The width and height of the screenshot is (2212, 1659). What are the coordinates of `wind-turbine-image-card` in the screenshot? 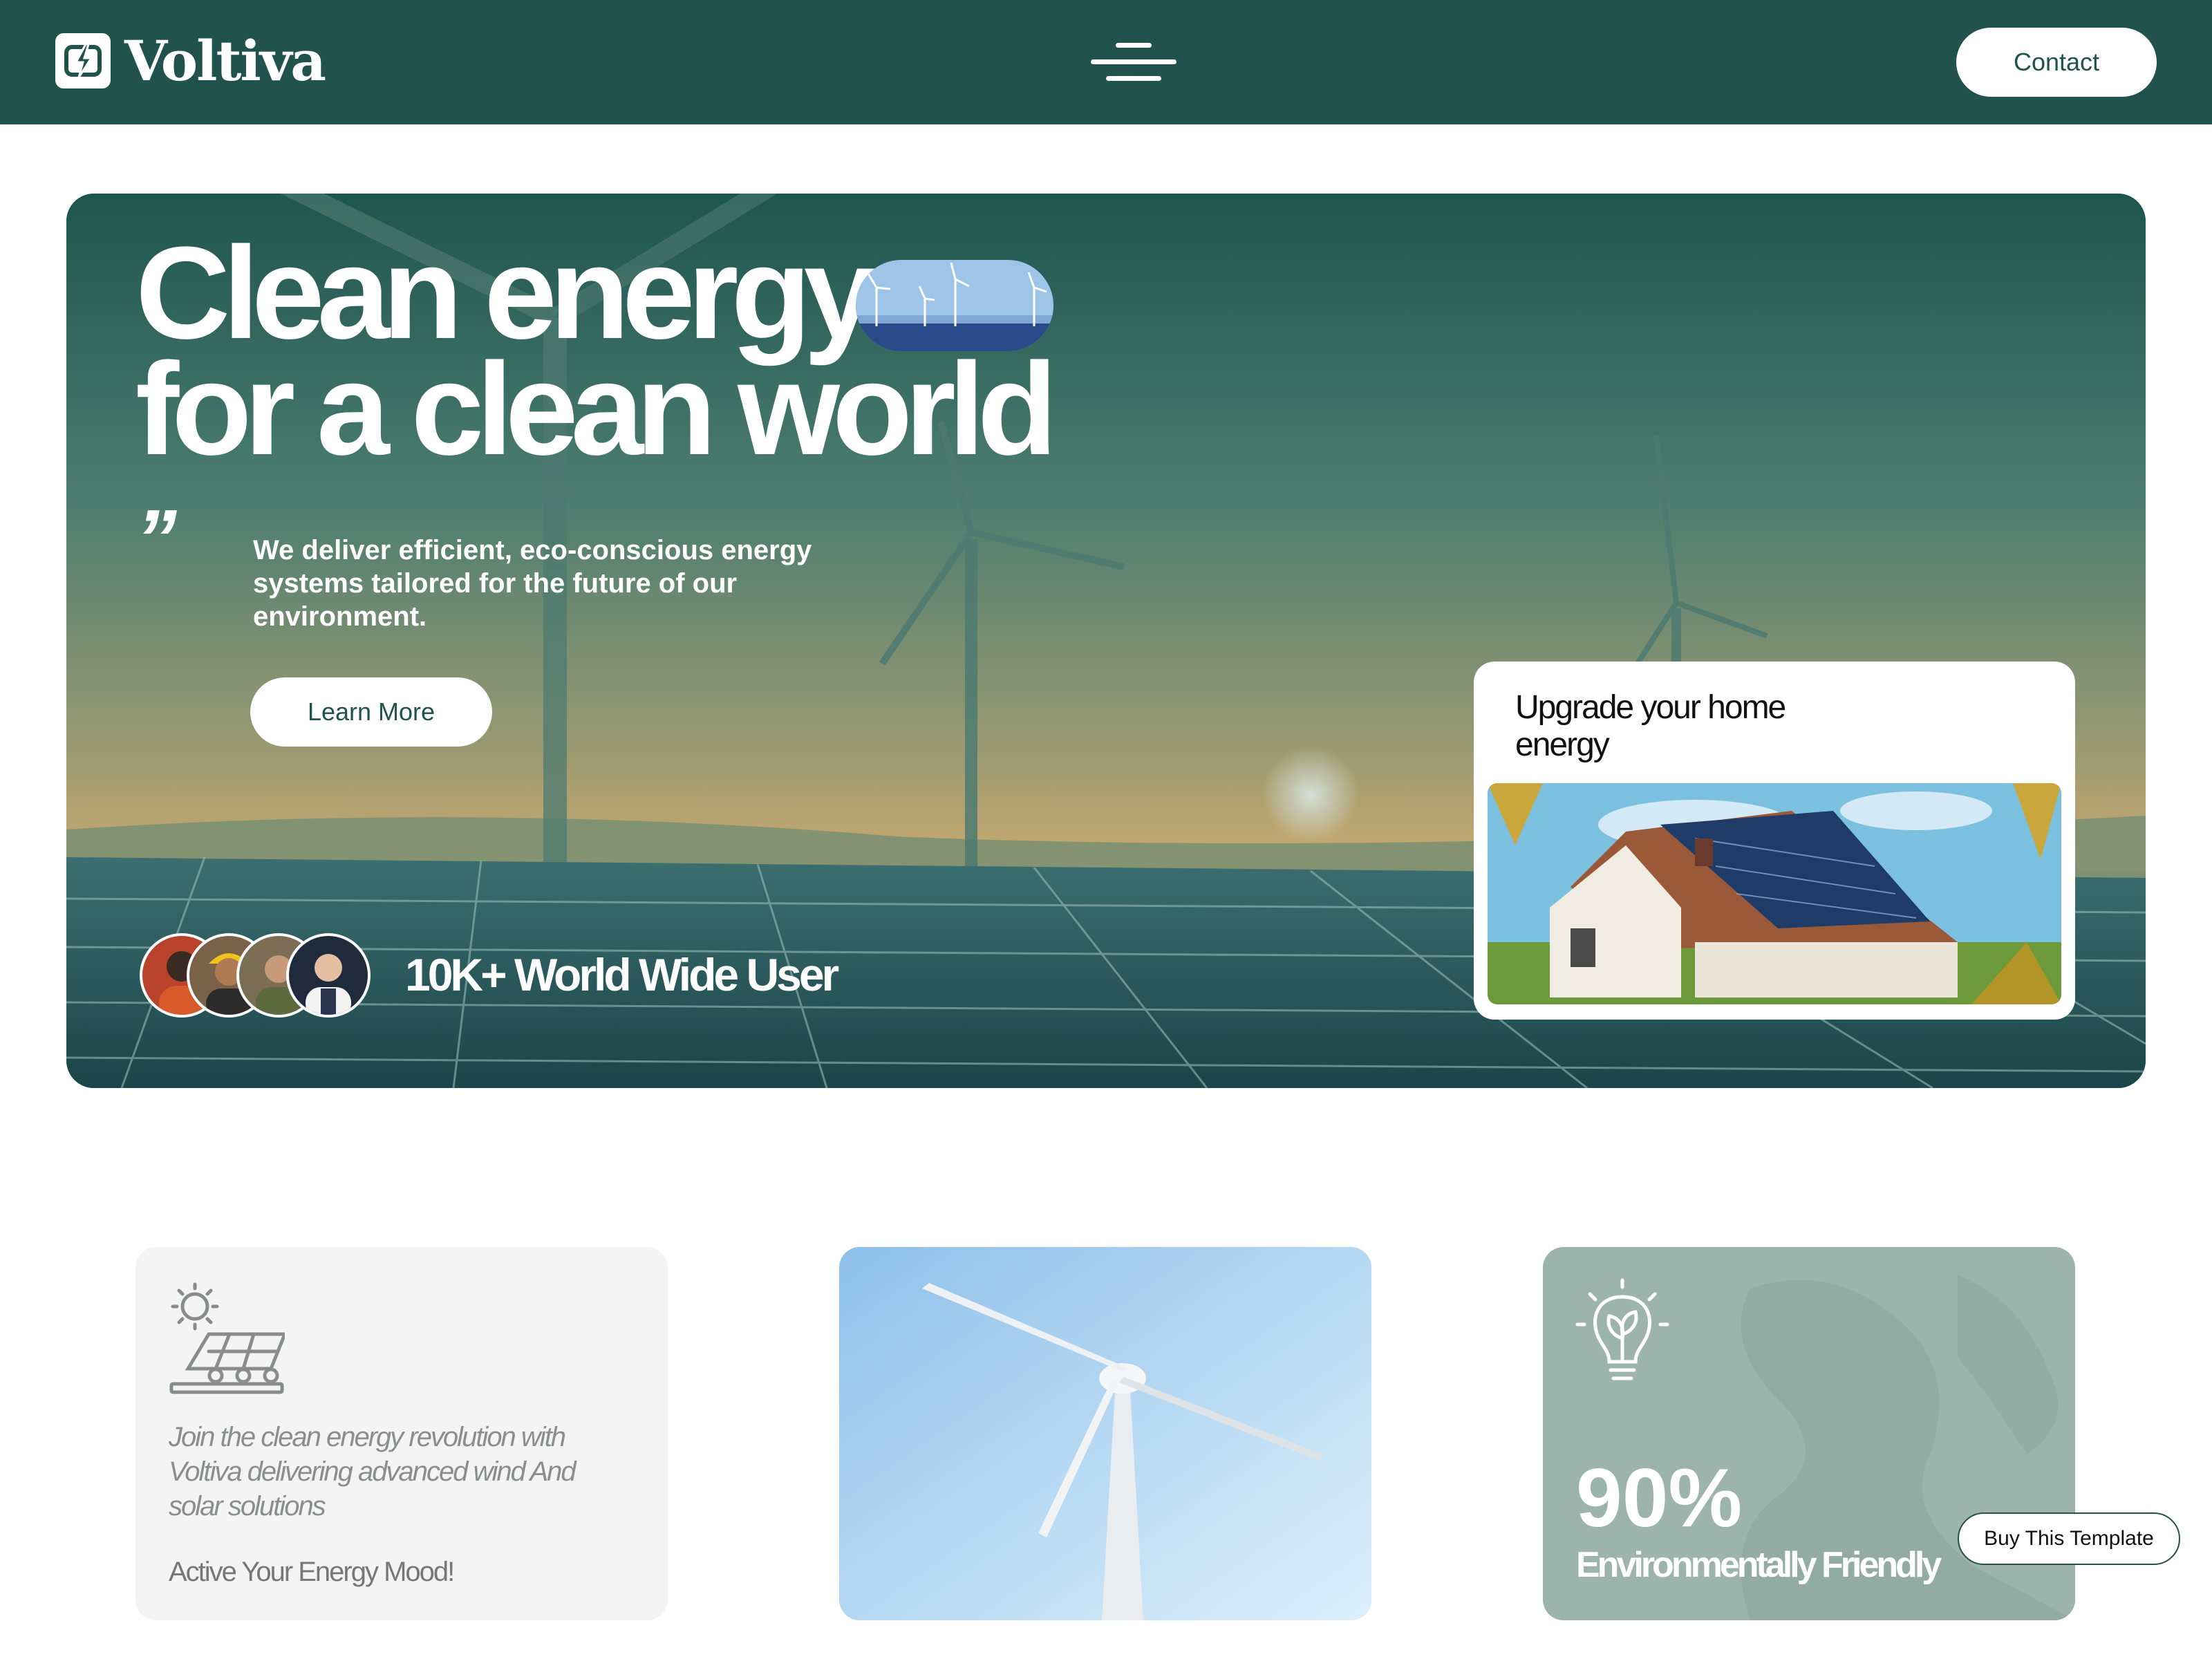 It's located at (1105, 1433).